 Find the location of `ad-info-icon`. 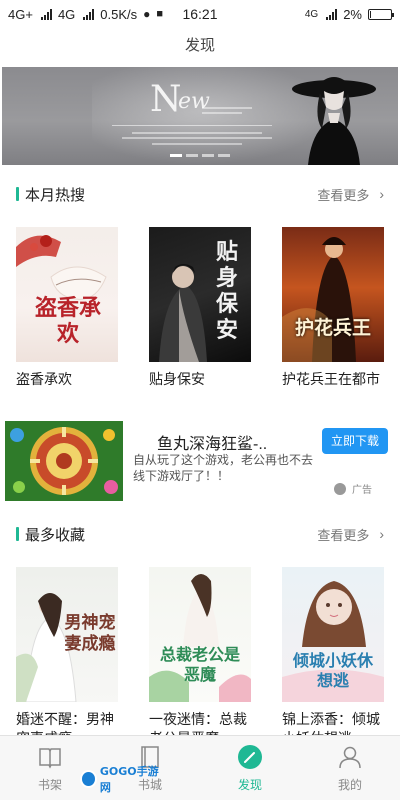

ad-info-icon is located at coordinates (340, 488).